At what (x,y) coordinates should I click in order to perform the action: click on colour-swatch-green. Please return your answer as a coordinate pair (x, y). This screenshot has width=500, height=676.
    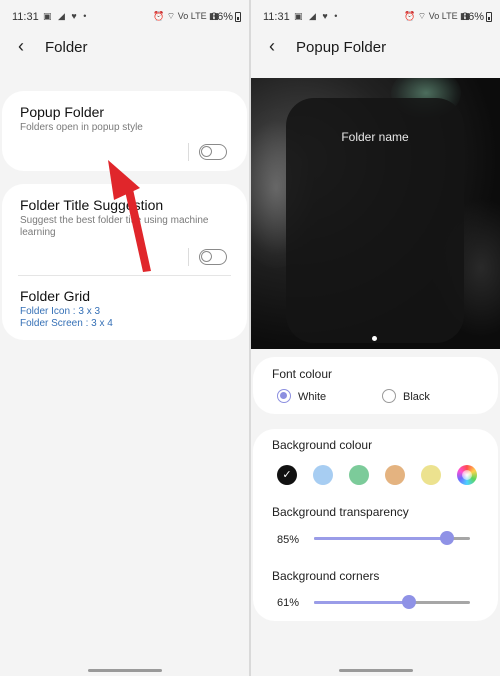
    Looking at the image, I should click on (359, 475).